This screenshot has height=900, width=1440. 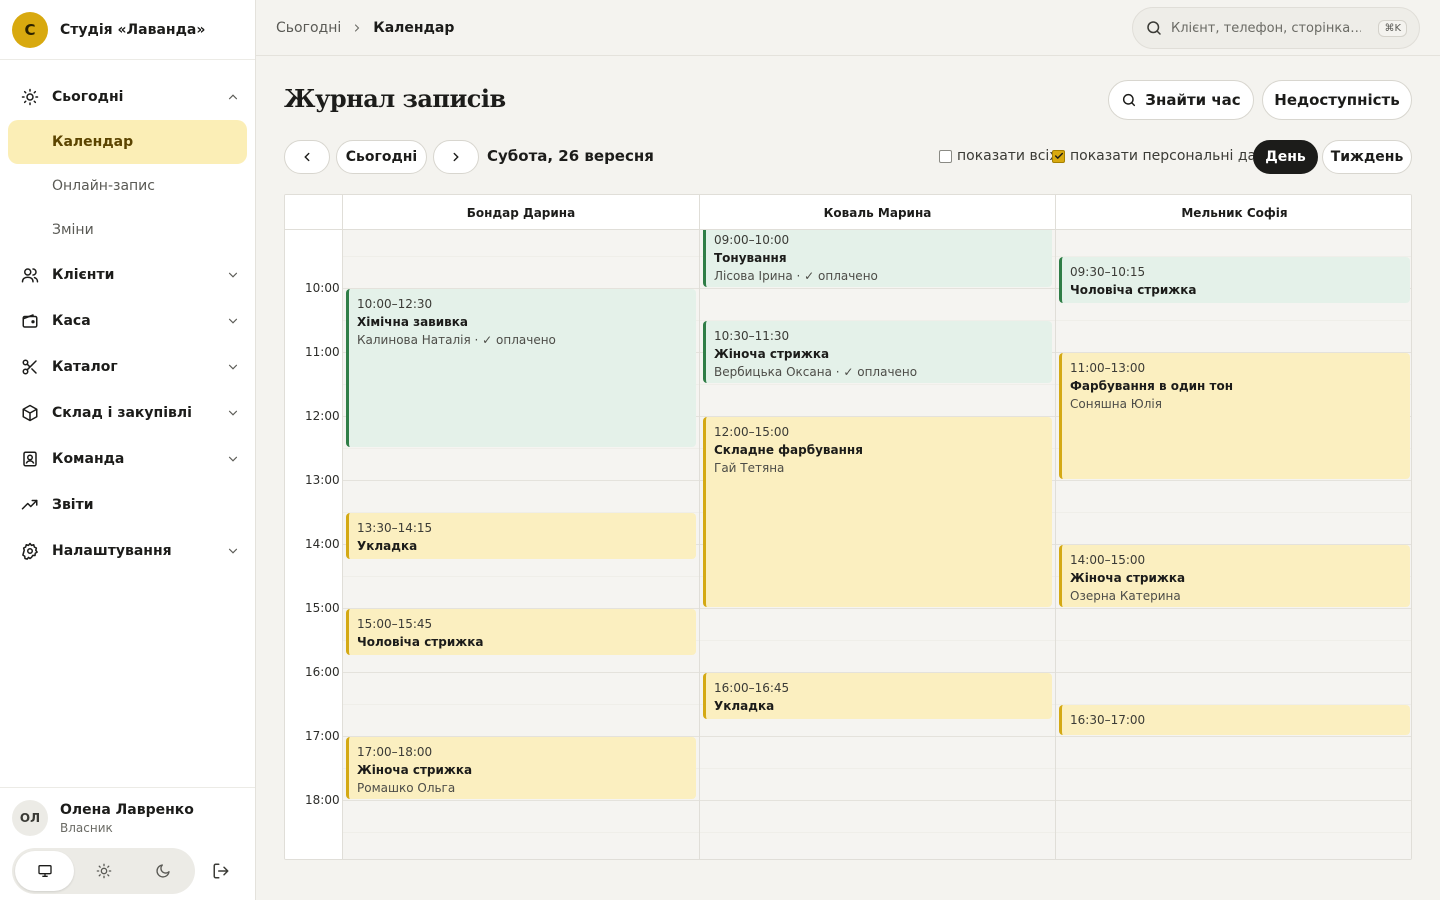 I want to click on global-search: ⌘K, so click(x=1276, y=28).